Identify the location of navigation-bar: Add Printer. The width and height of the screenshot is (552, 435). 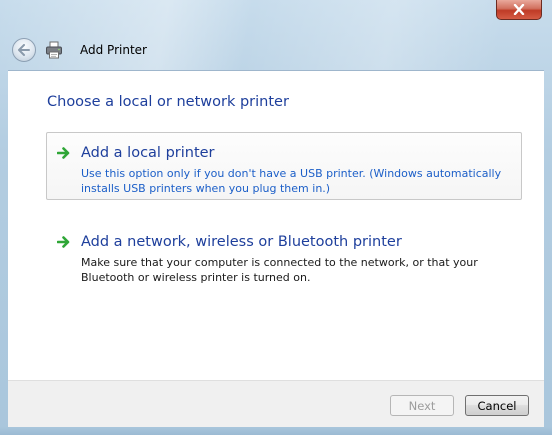
(276, 50).